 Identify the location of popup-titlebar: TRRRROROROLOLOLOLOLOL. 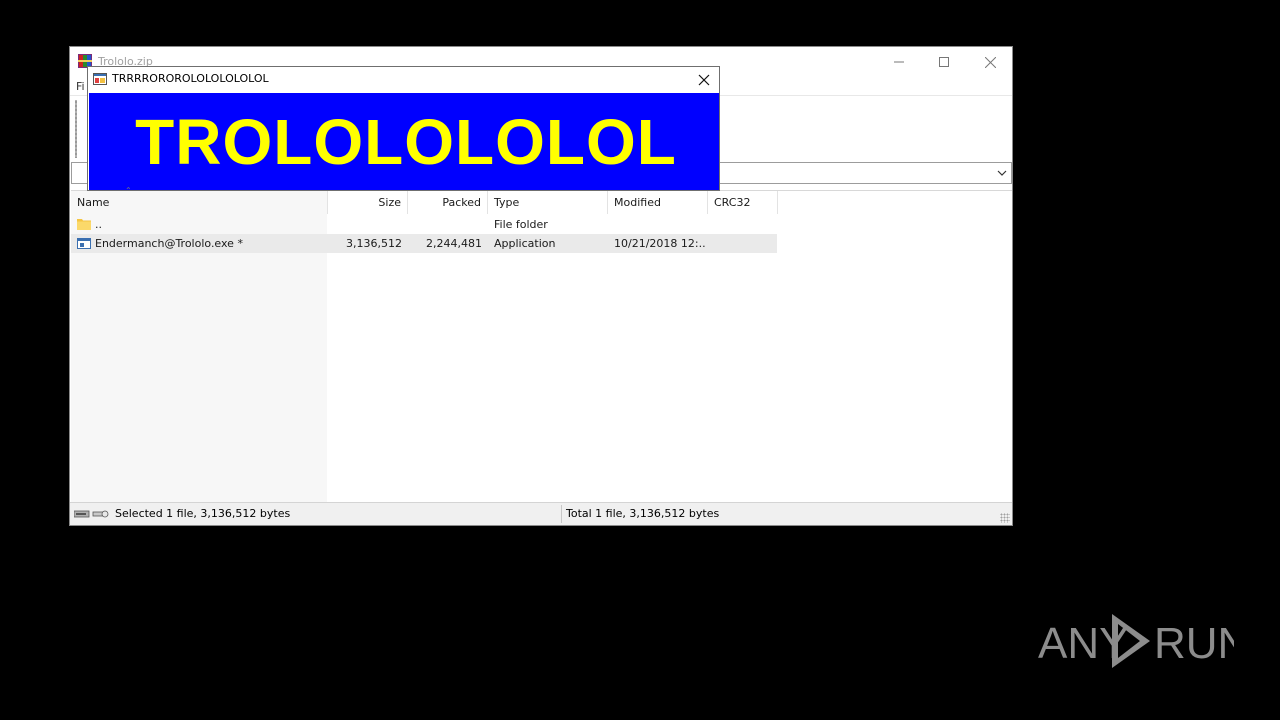
(403, 79).